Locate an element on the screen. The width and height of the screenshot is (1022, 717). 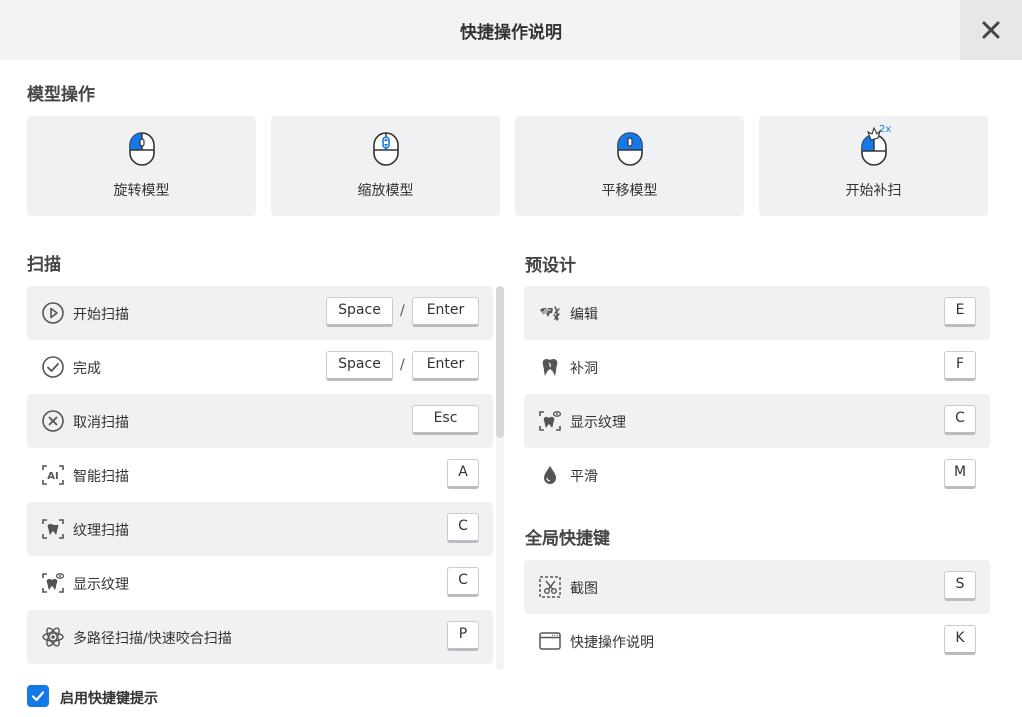
enable-shortcut-hint-checkbox is located at coordinates (38, 696).